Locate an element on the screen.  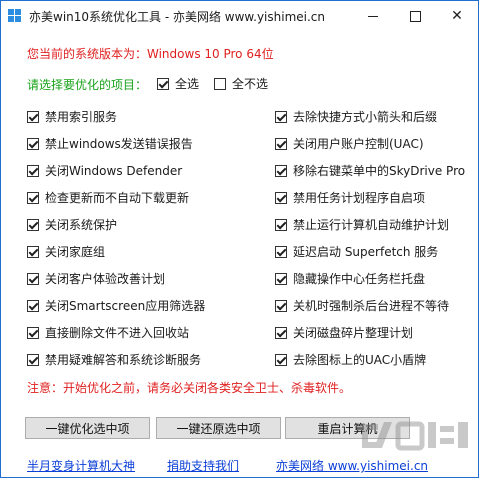
windows-logo-icon is located at coordinates (15, 16).